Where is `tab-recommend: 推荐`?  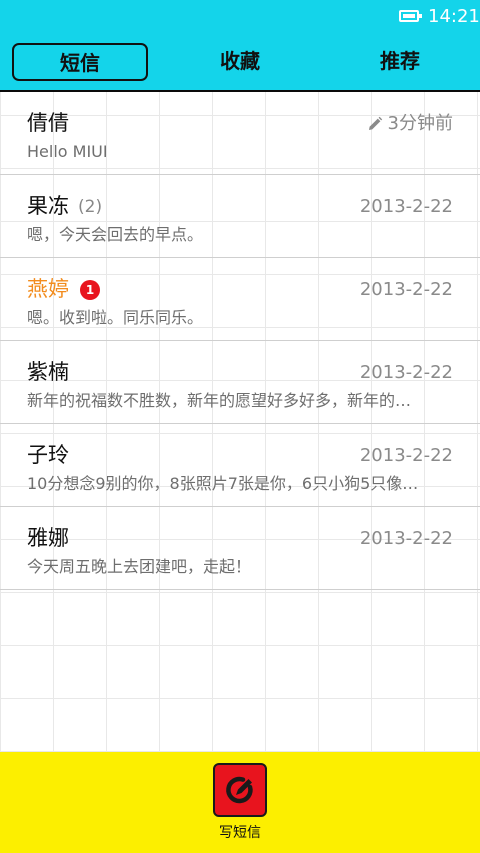
tab-recommend: 推荐 is located at coordinates (400, 62).